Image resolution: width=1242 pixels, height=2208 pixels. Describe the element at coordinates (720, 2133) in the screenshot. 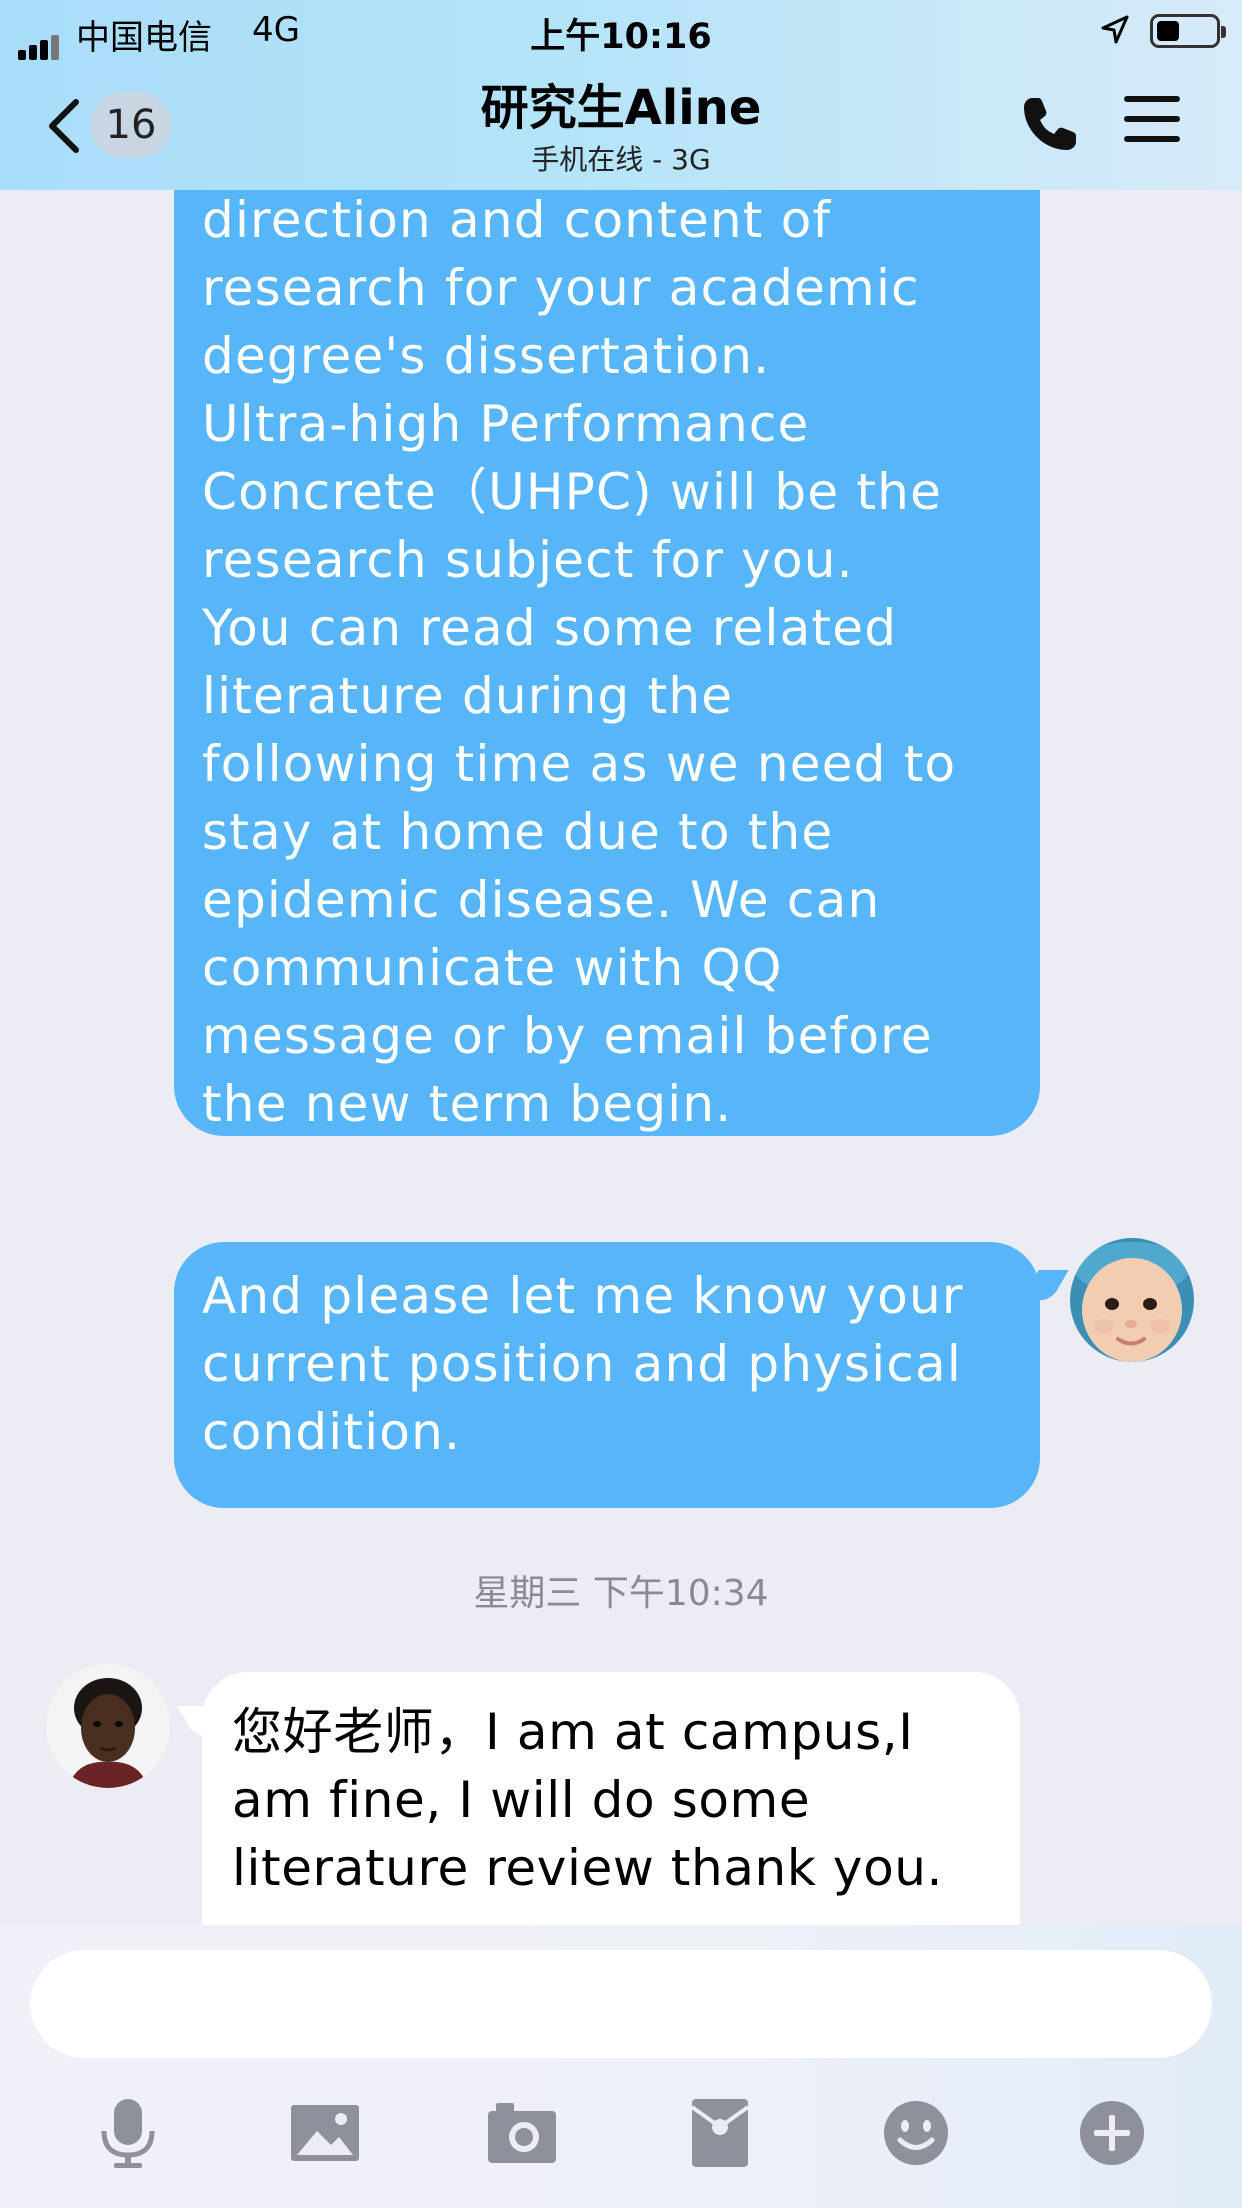

I see `red-packet-icon` at that location.